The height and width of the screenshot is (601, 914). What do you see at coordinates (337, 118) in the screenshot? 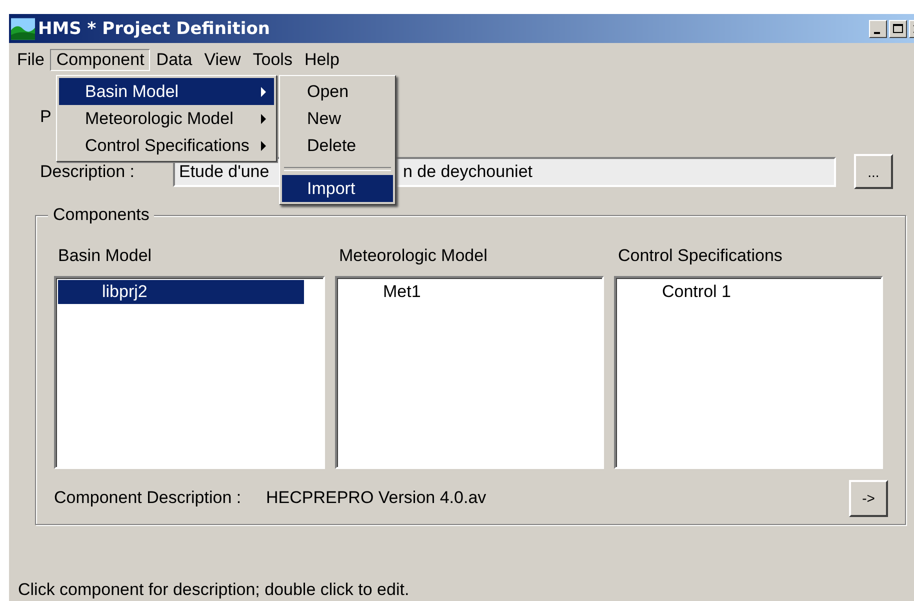
I see `menu-entry: New` at bounding box center [337, 118].